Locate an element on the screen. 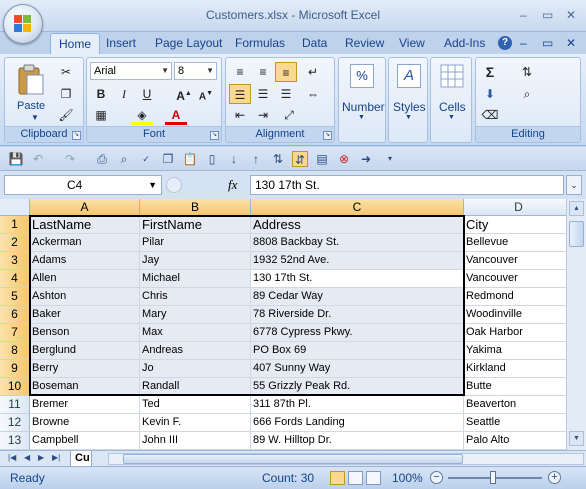  ribbon-minimize-button: – is located at coordinates (523, 43).